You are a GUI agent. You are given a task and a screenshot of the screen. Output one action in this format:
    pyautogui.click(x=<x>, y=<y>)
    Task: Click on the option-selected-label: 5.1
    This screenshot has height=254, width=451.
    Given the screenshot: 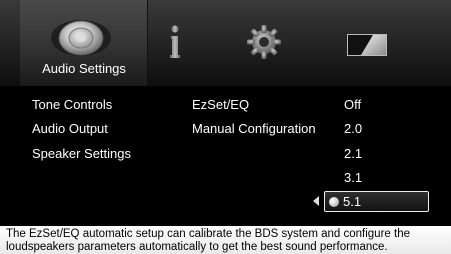 What is the action you would take?
    pyautogui.click(x=352, y=201)
    